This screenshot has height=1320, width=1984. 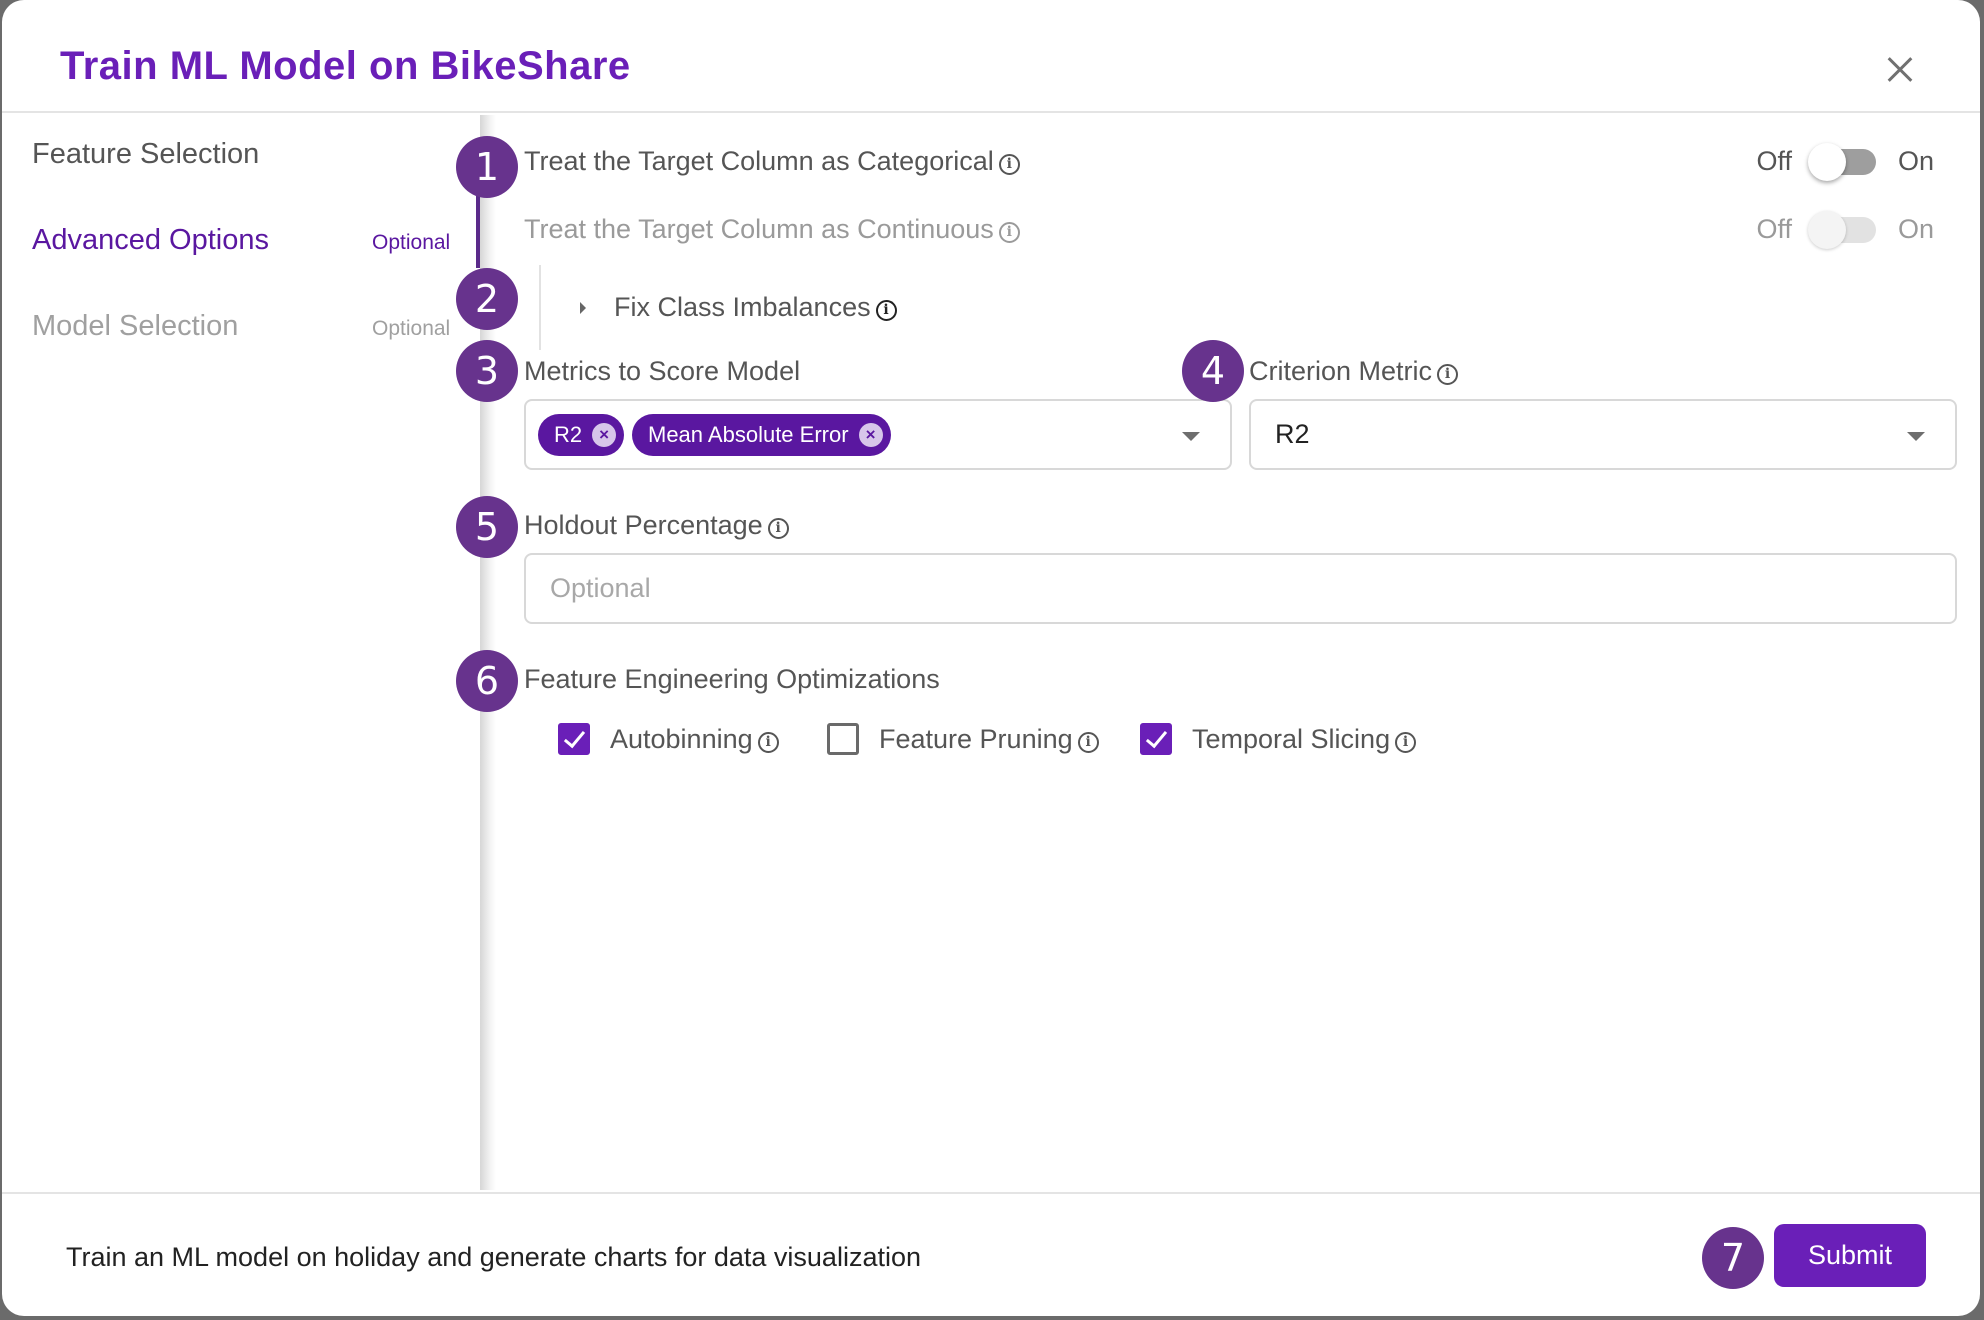 I want to click on checkbox-label-text: Temporal Slicing, so click(x=1291, y=738).